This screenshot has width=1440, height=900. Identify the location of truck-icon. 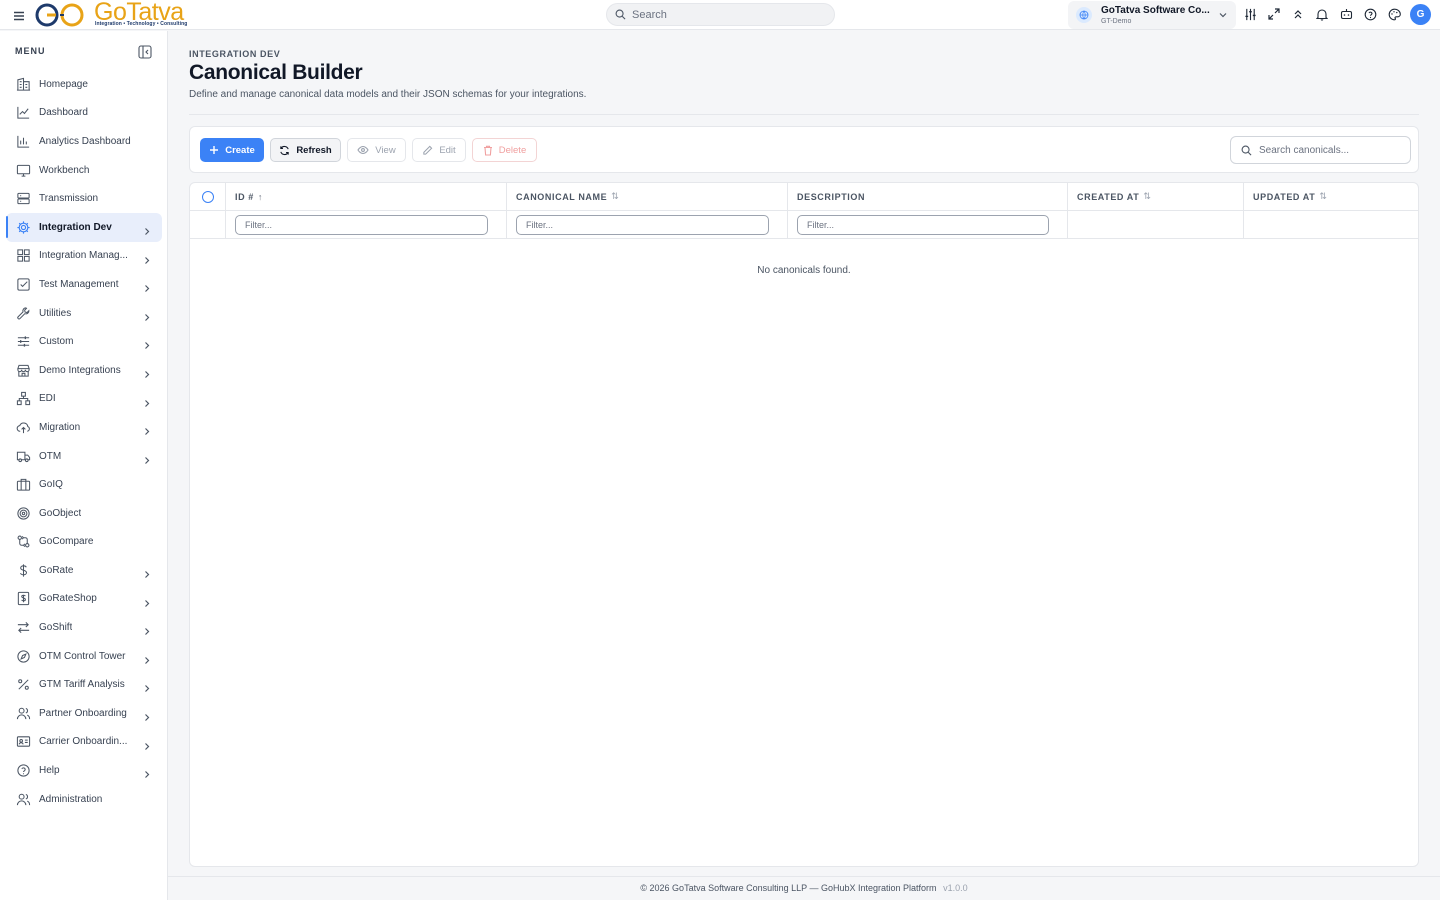
(23, 456).